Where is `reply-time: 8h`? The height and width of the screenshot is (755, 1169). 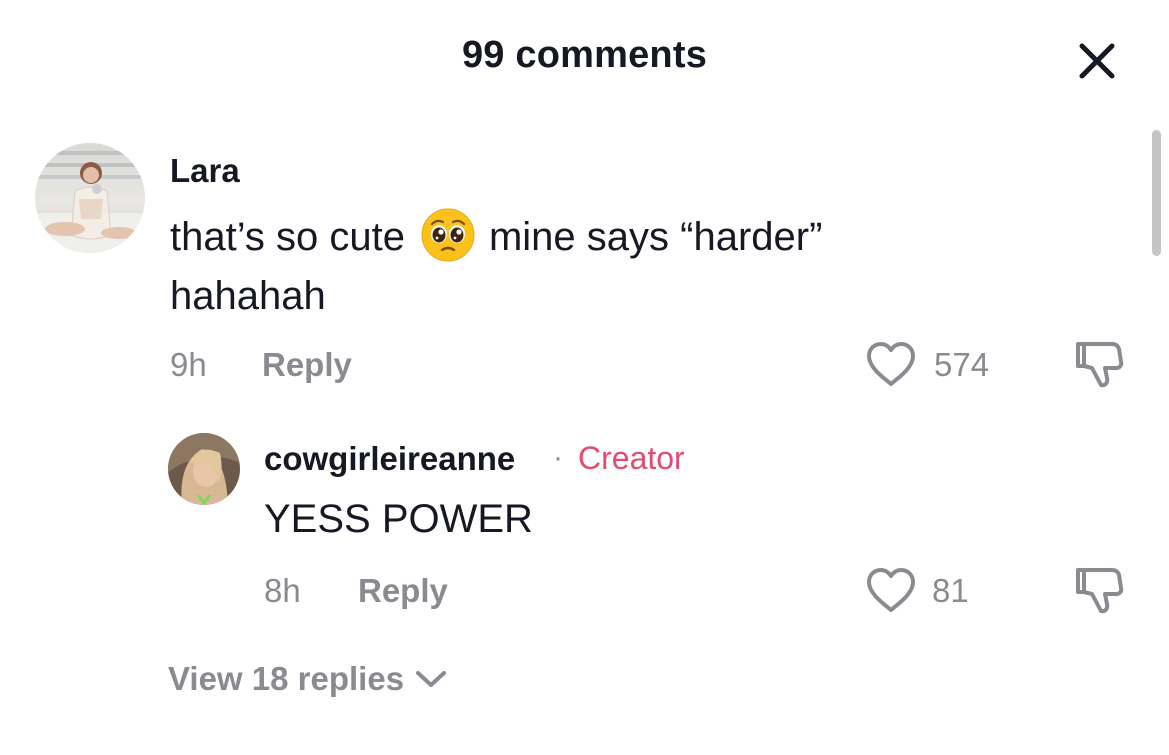 reply-time: 8h is located at coordinates (282, 590).